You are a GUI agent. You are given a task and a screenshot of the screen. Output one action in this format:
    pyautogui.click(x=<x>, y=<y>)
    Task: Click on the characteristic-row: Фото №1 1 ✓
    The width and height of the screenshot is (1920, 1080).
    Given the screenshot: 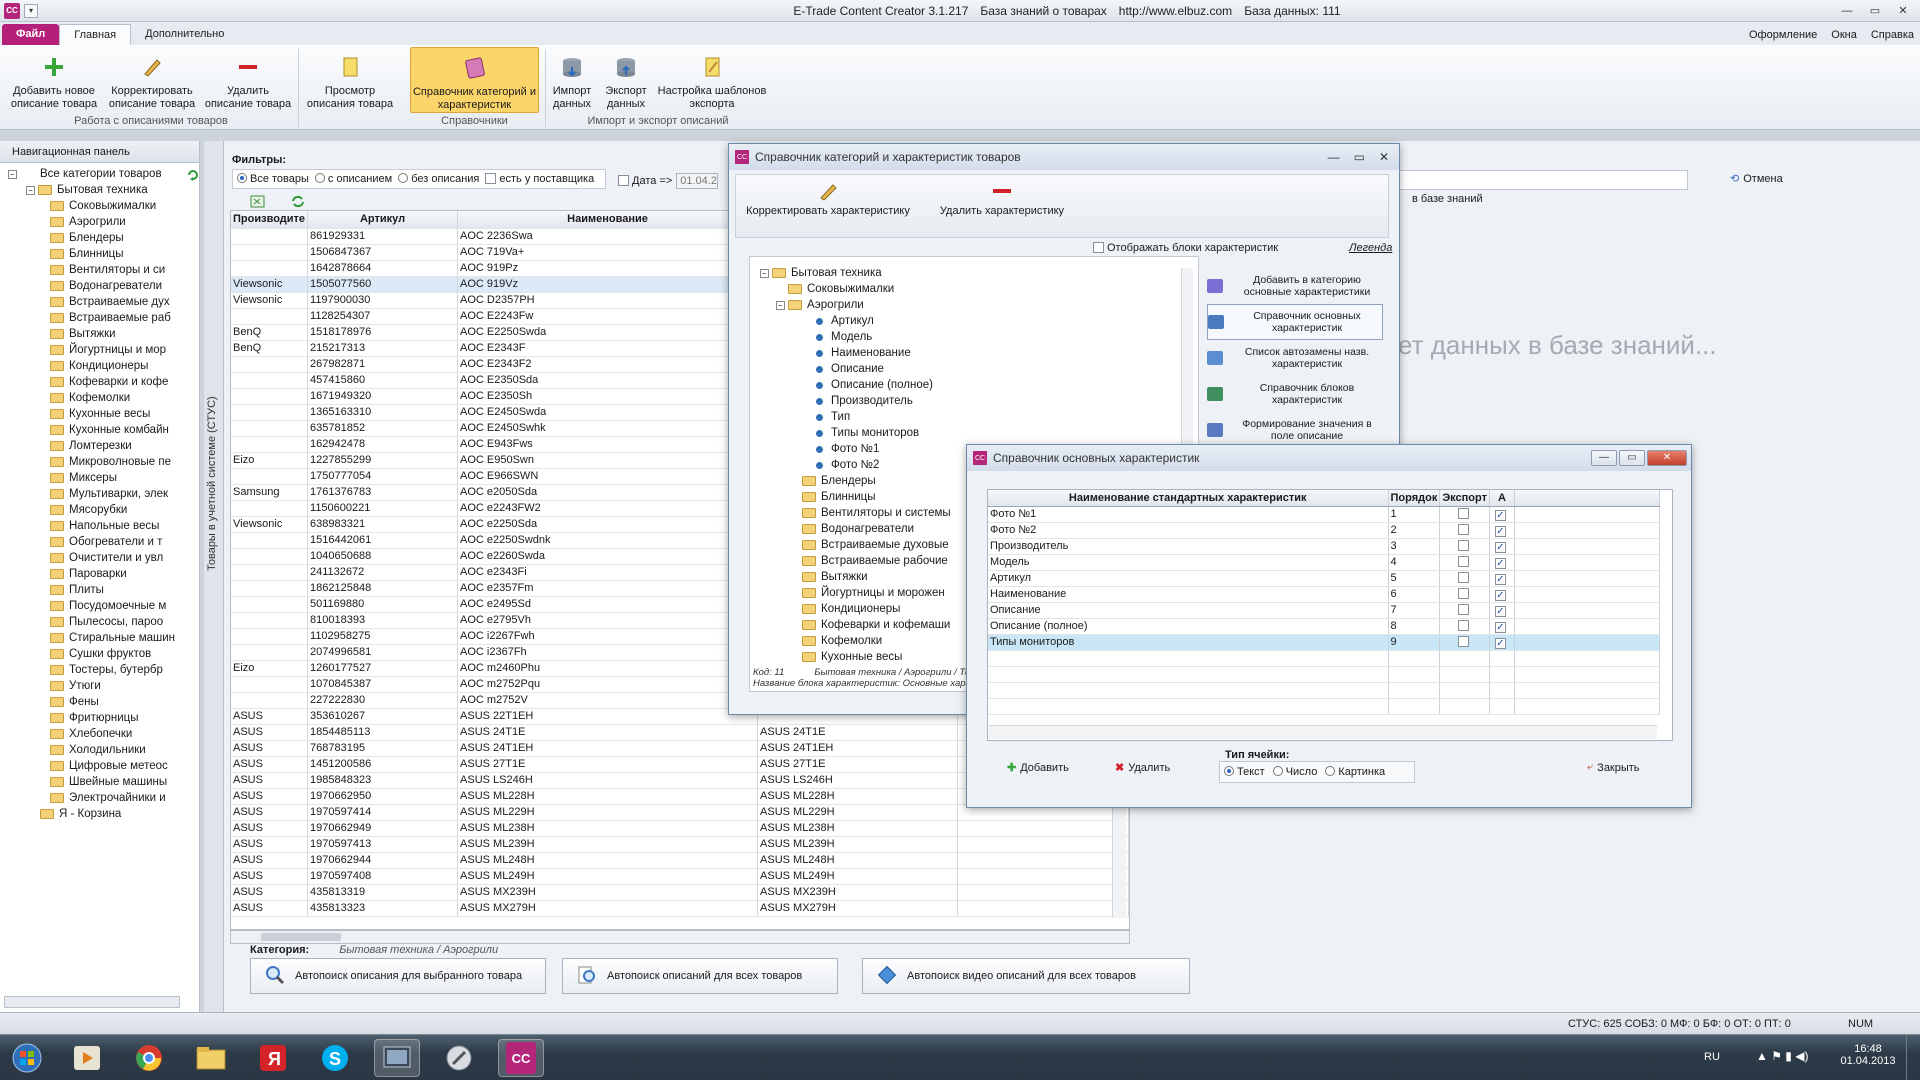 What is the action you would take?
    pyautogui.click(x=1324, y=514)
    